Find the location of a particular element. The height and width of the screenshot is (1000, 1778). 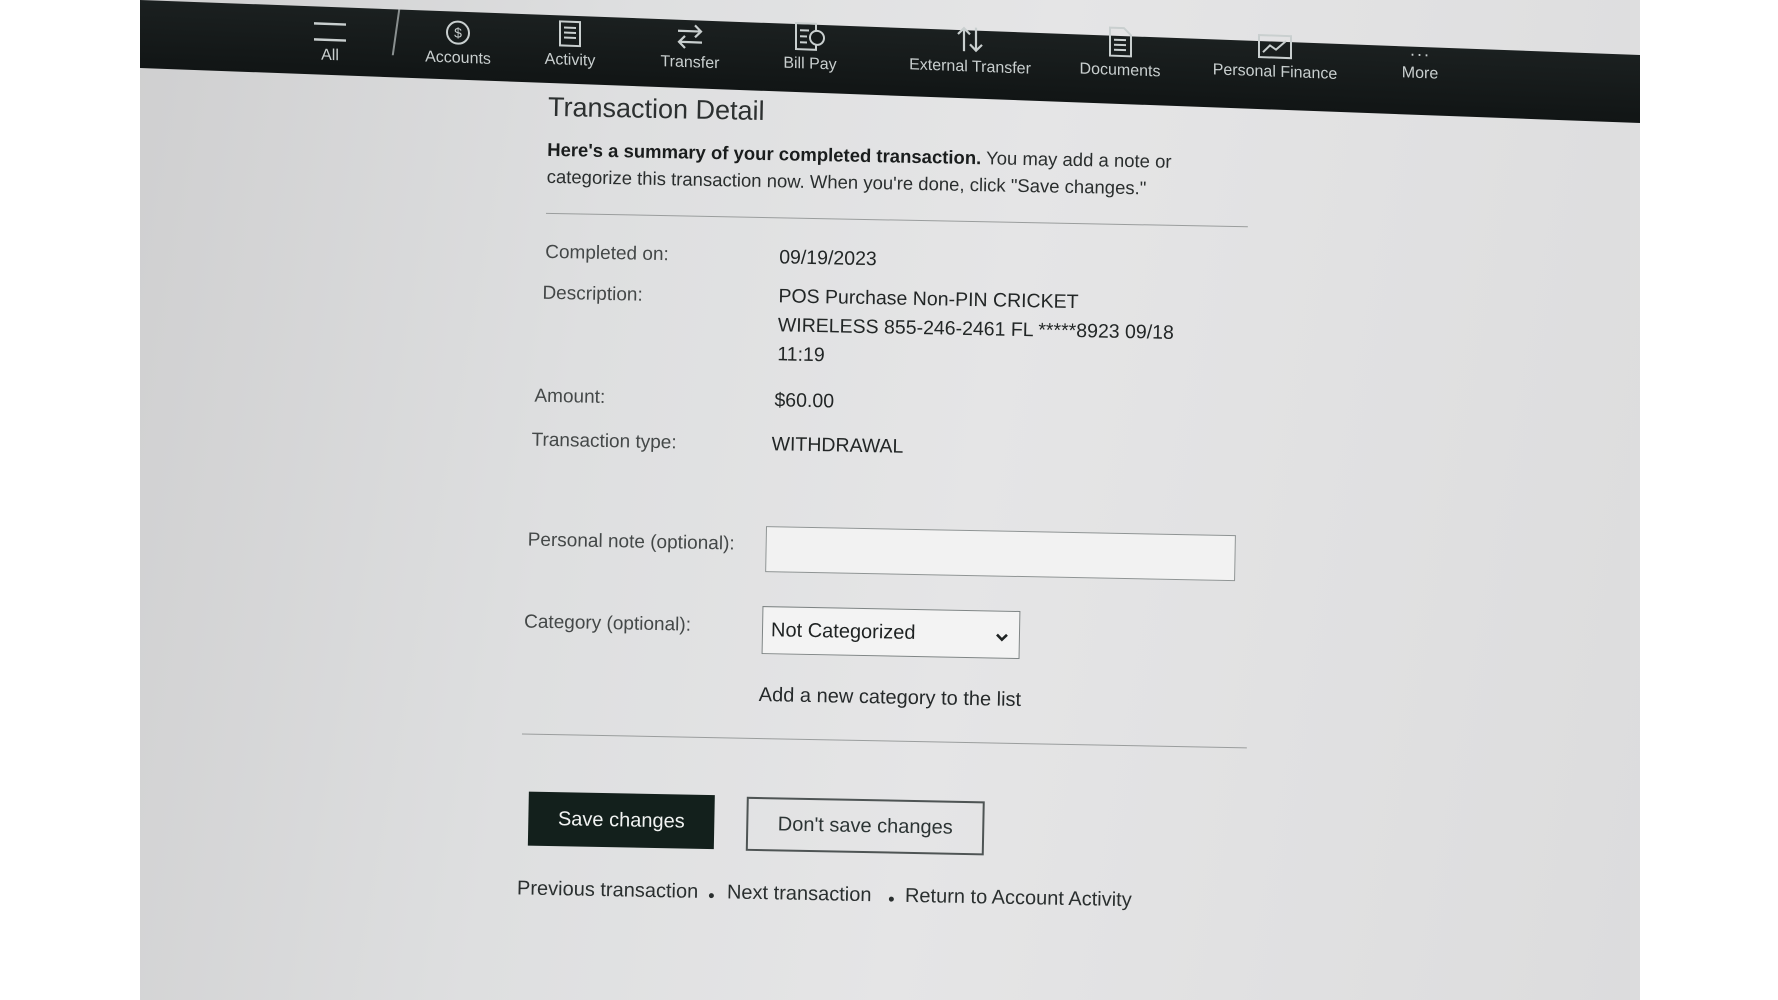

transaction-type-label: Transaction type: is located at coordinates (604, 441).